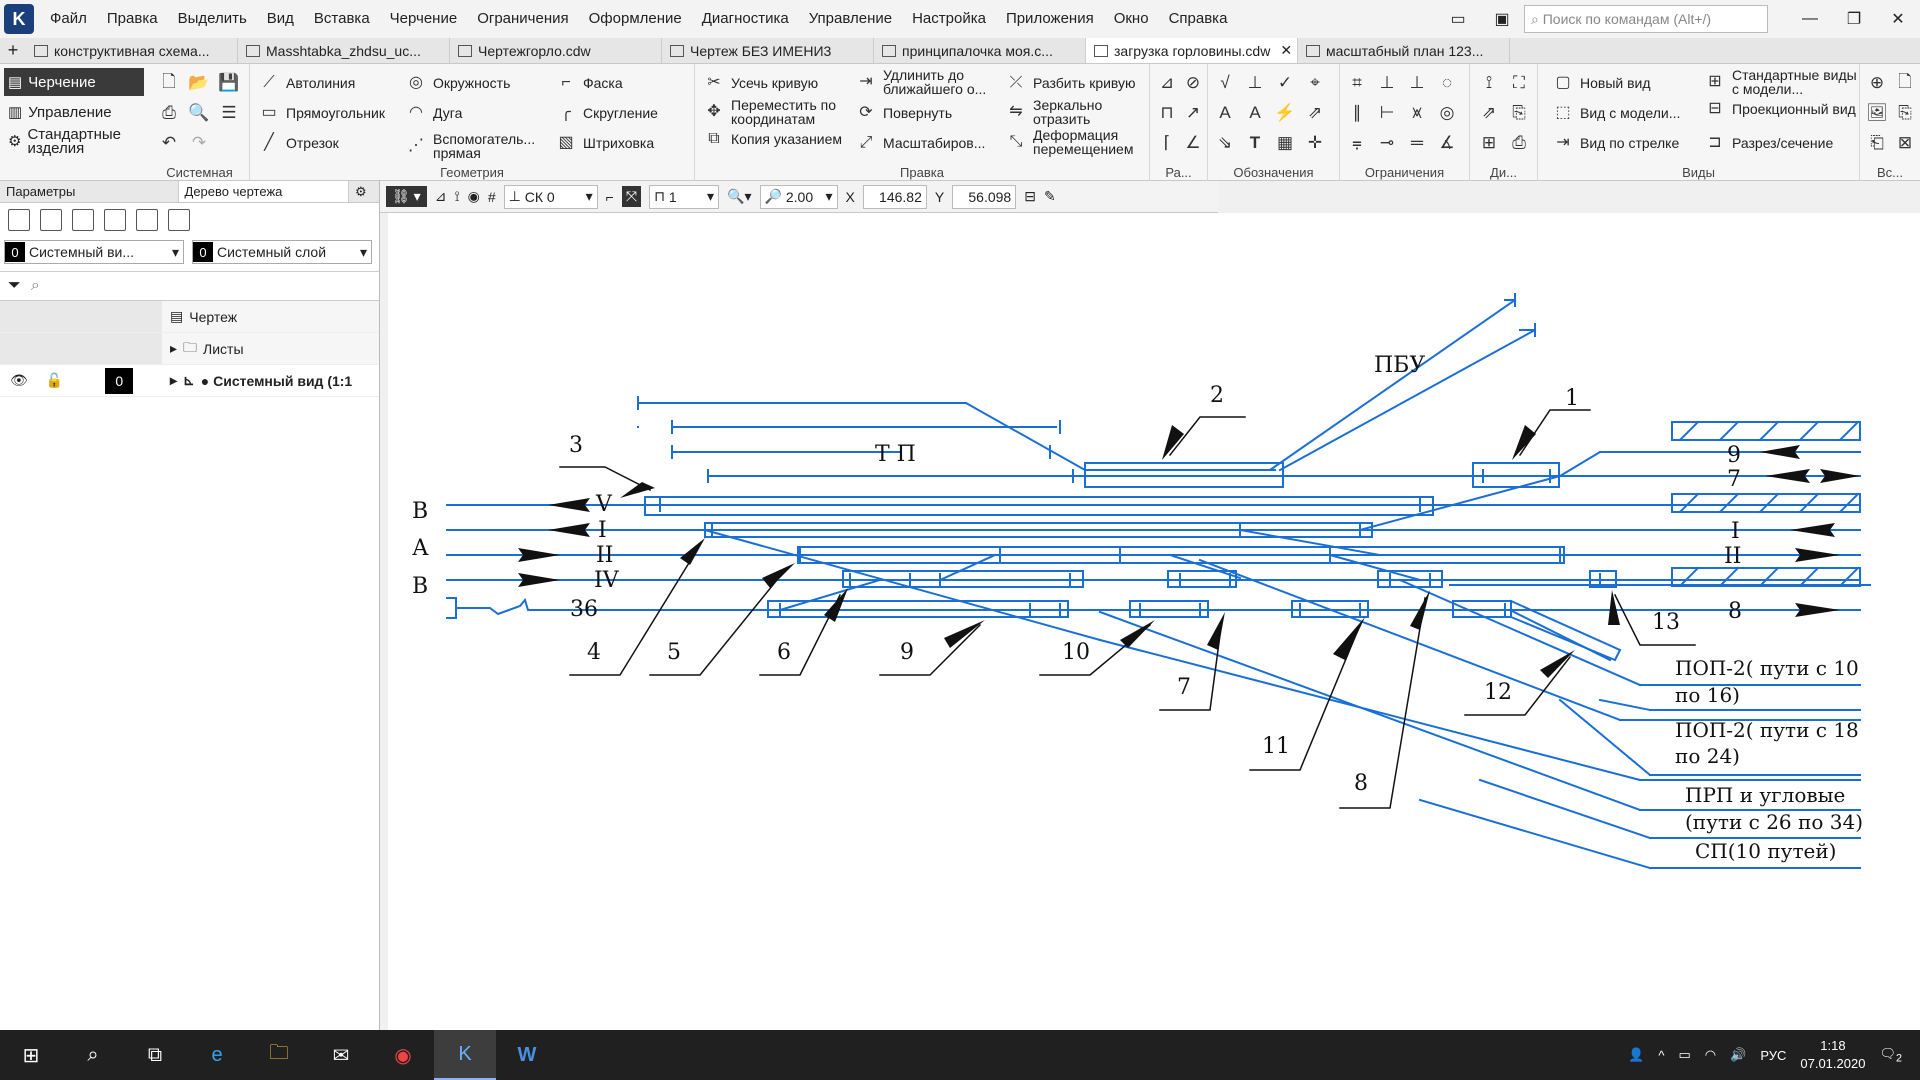 This screenshot has height=1080, width=1920. I want to click on dim-angle-icon: ∠, so click(1193, 143).